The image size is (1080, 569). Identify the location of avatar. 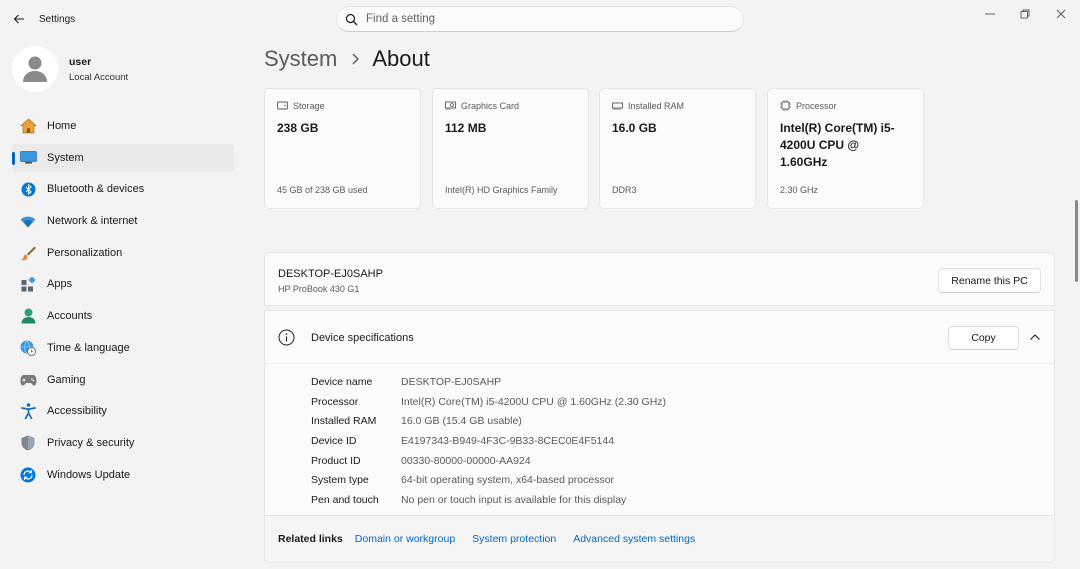
(35, 69).